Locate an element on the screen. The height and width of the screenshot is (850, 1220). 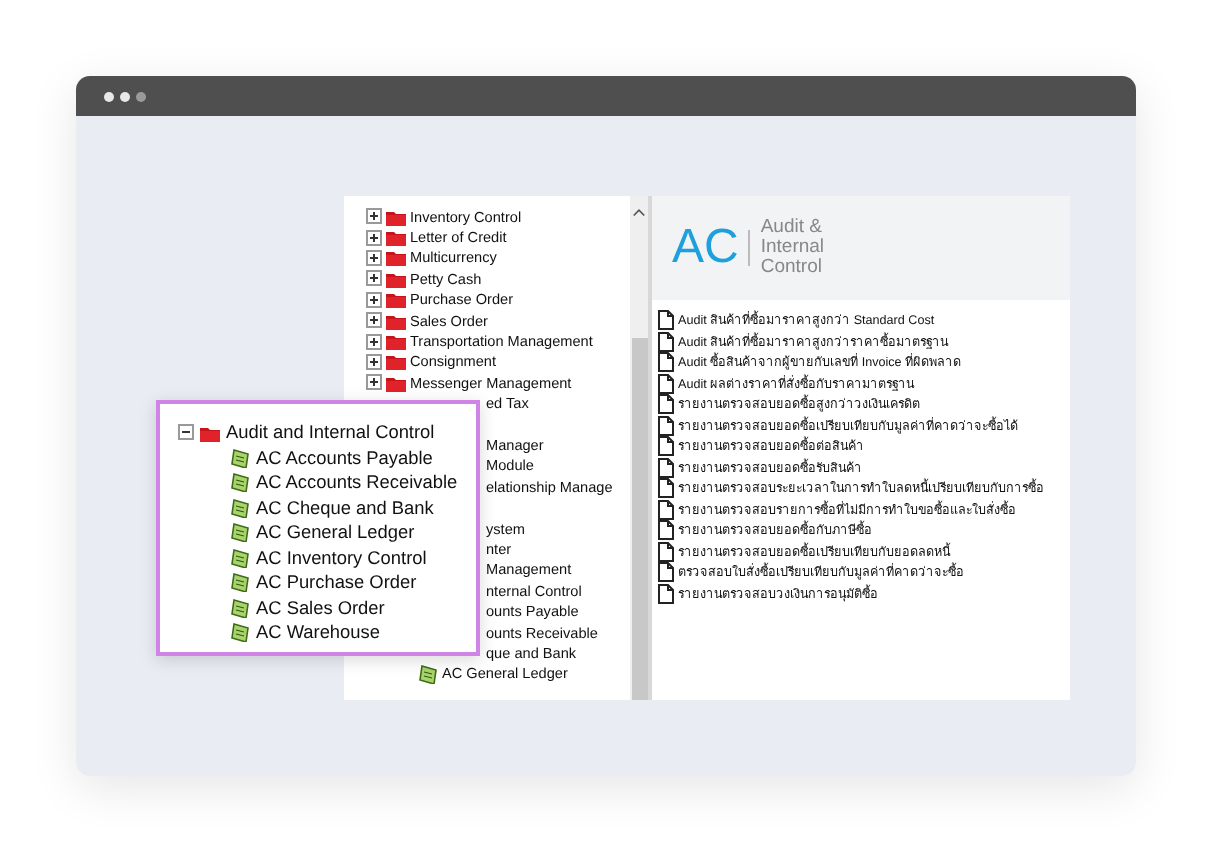
logo-text: AC is located at coordinates (705, 248).